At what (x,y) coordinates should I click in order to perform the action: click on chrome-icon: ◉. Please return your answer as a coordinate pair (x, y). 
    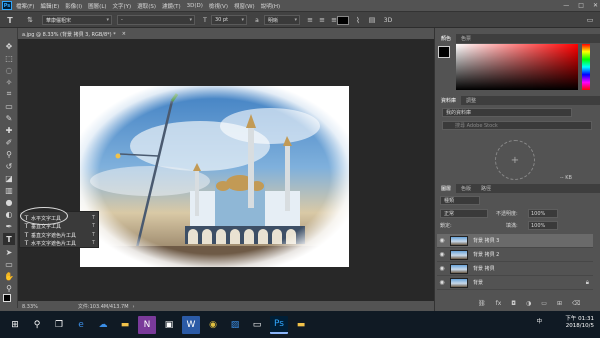
    Looking at the image, I should click on (213, 325).